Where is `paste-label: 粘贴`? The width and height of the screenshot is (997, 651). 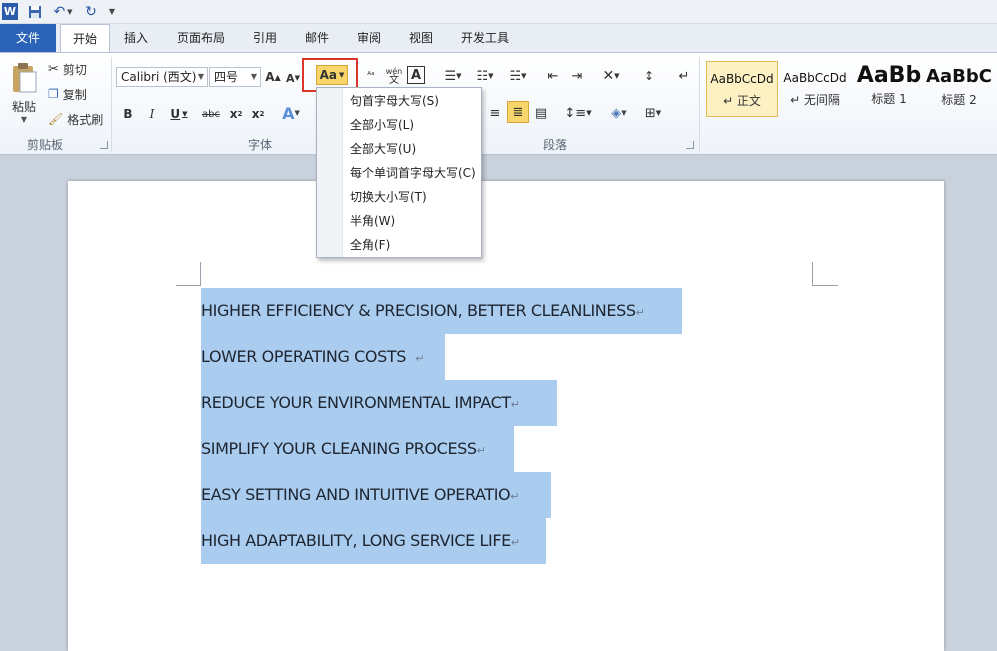 paste-label: 粘贴 is located at coordinates (23, 107).